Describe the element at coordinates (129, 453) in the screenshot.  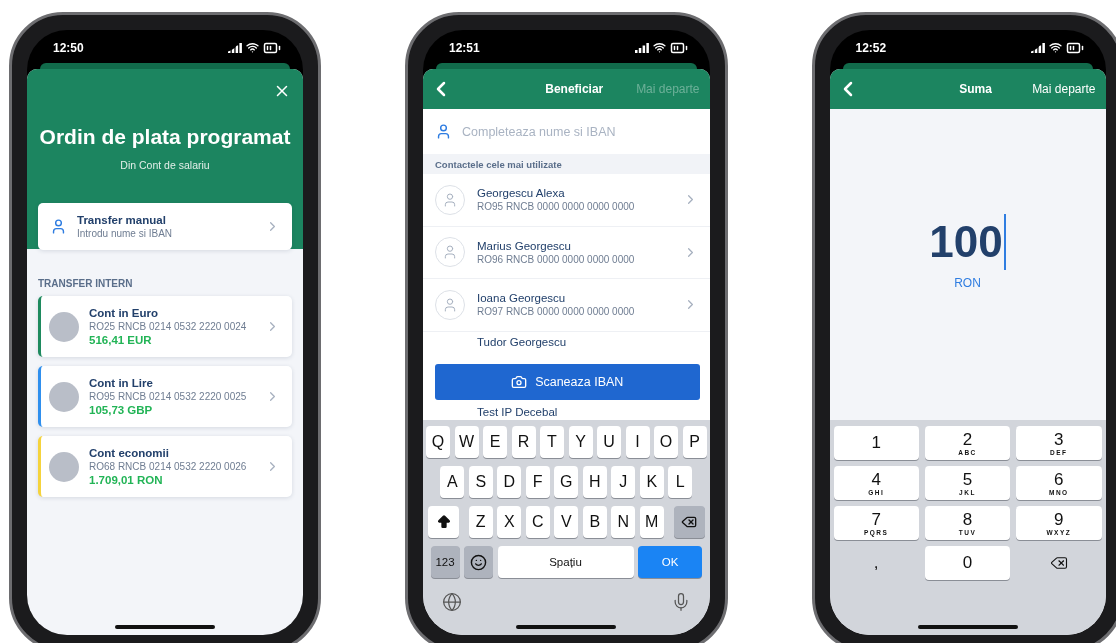
I see `account-name: Cont economii` at that location.